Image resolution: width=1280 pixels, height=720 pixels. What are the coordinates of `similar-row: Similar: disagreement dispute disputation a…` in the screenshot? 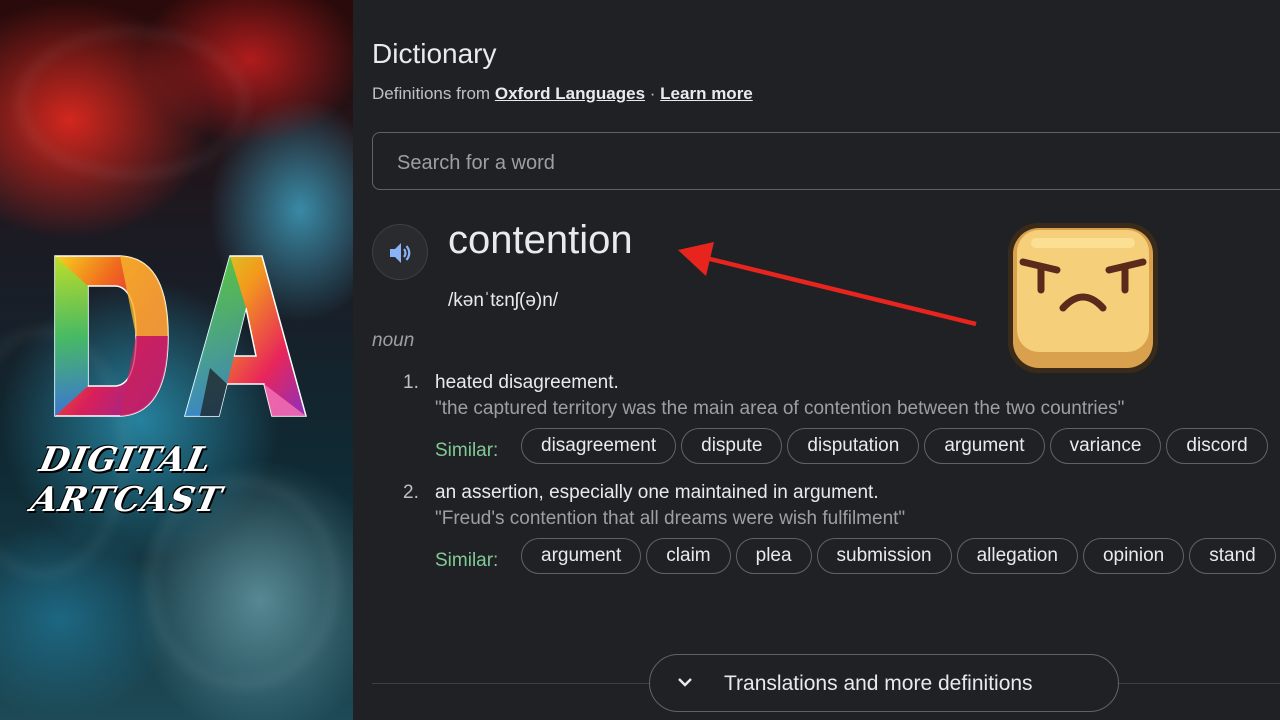 It's located at (857, 447).